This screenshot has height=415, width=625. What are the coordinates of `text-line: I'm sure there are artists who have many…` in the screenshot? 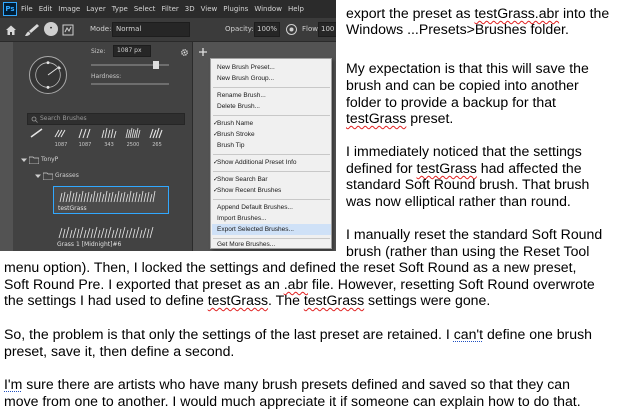 It's located at (287, 384).